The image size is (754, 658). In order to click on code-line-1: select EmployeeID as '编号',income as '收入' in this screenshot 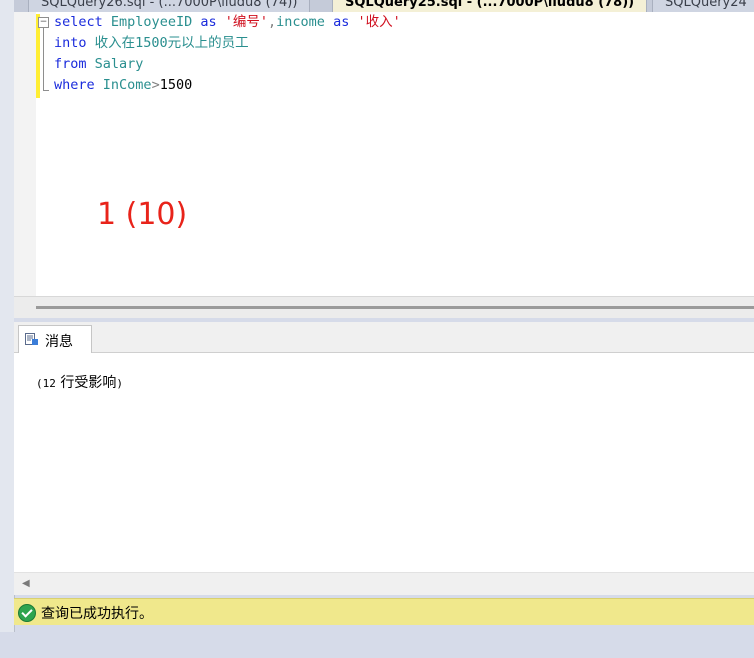, I will do `click(227, 22)`.